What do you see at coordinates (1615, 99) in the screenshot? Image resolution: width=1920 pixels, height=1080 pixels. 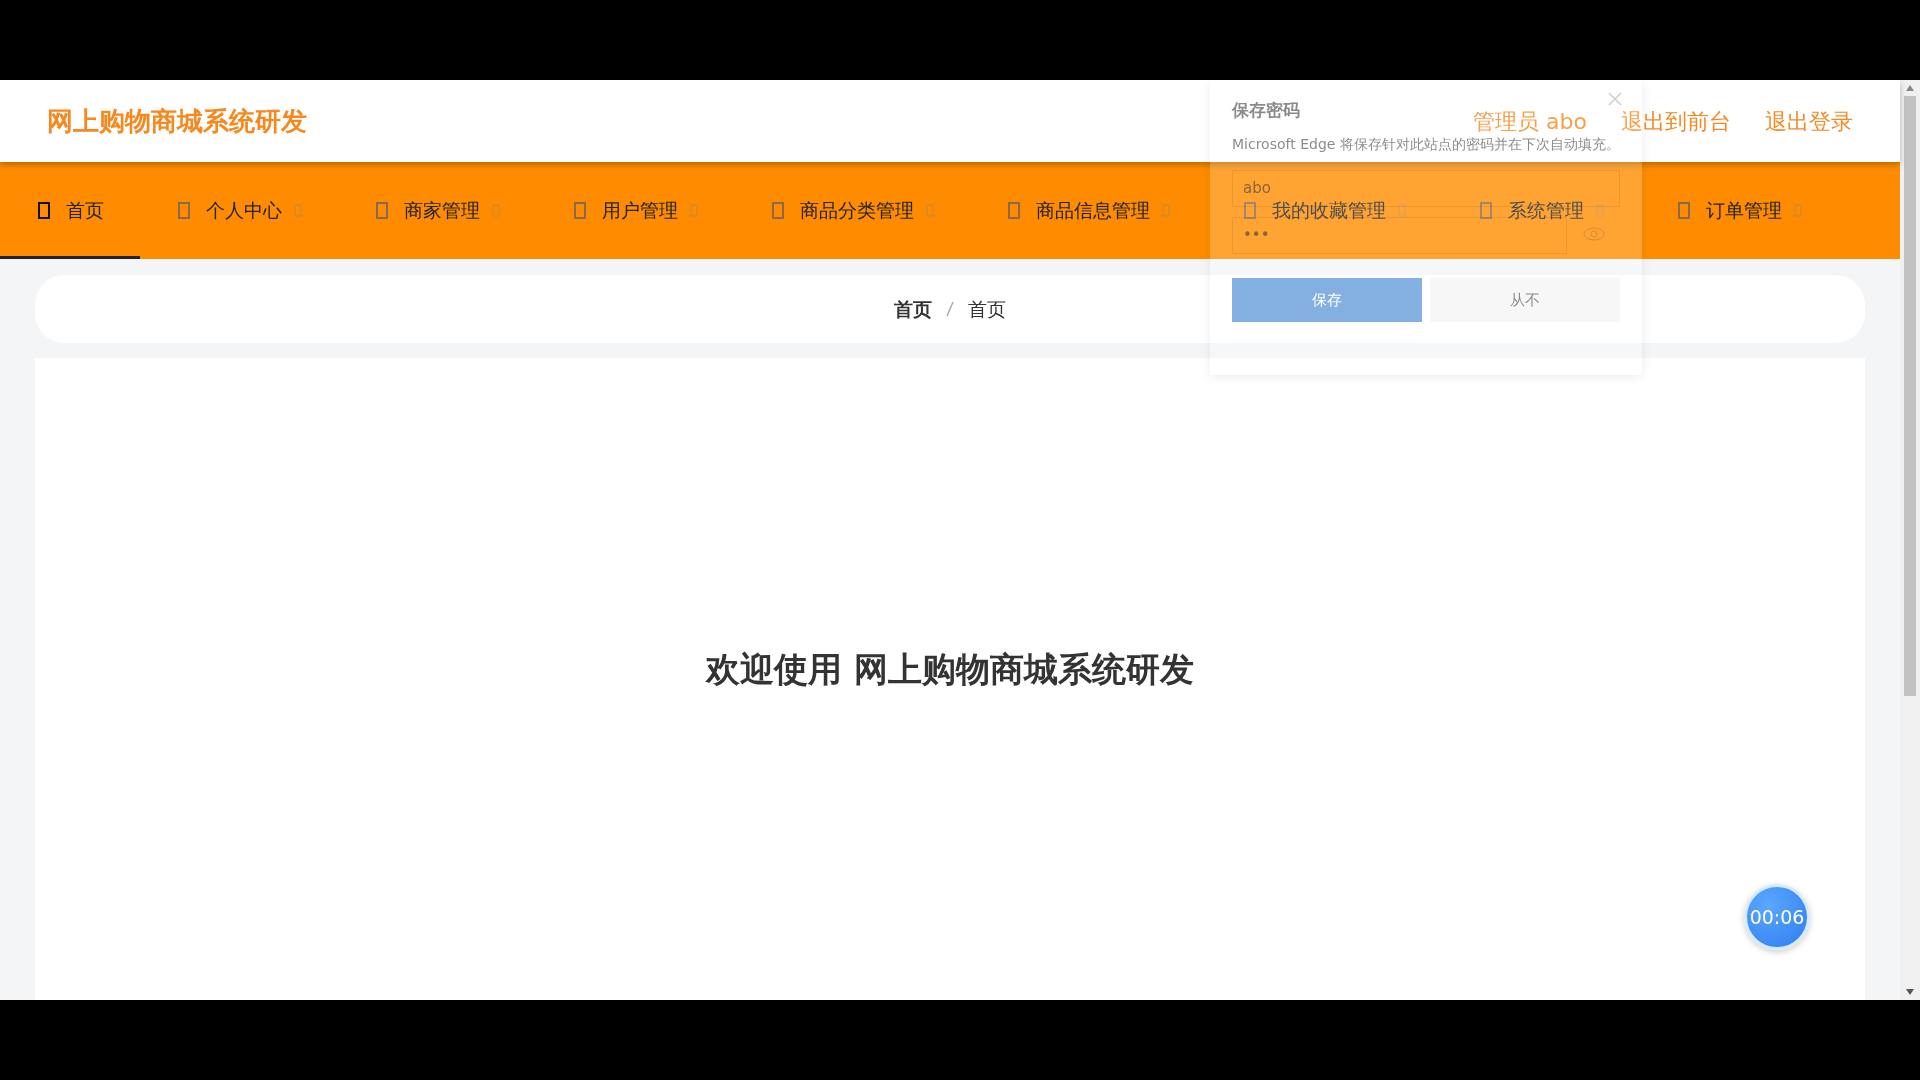 I see `close-icon` at bounding box center [1615, 99].